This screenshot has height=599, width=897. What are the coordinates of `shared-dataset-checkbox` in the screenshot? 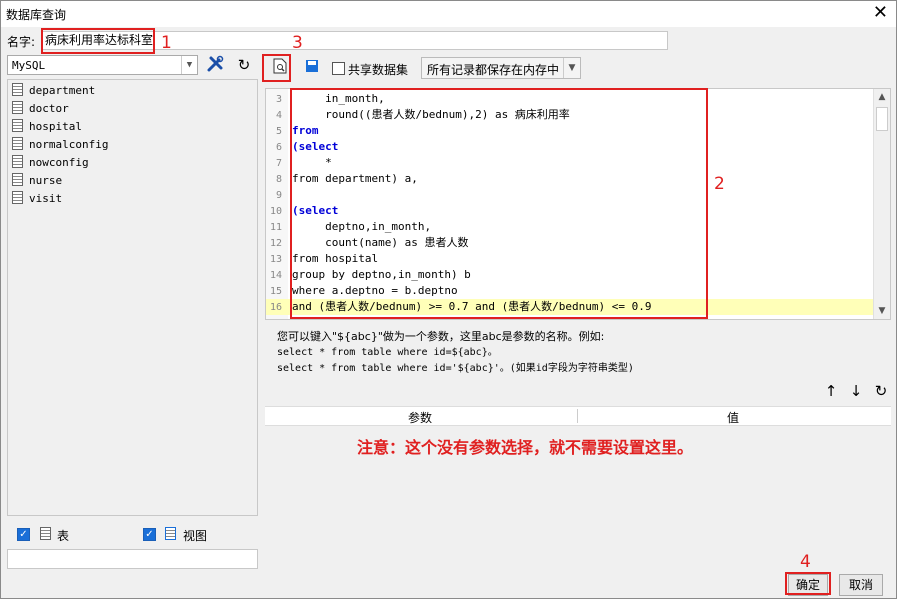 It's located at (338, 68).